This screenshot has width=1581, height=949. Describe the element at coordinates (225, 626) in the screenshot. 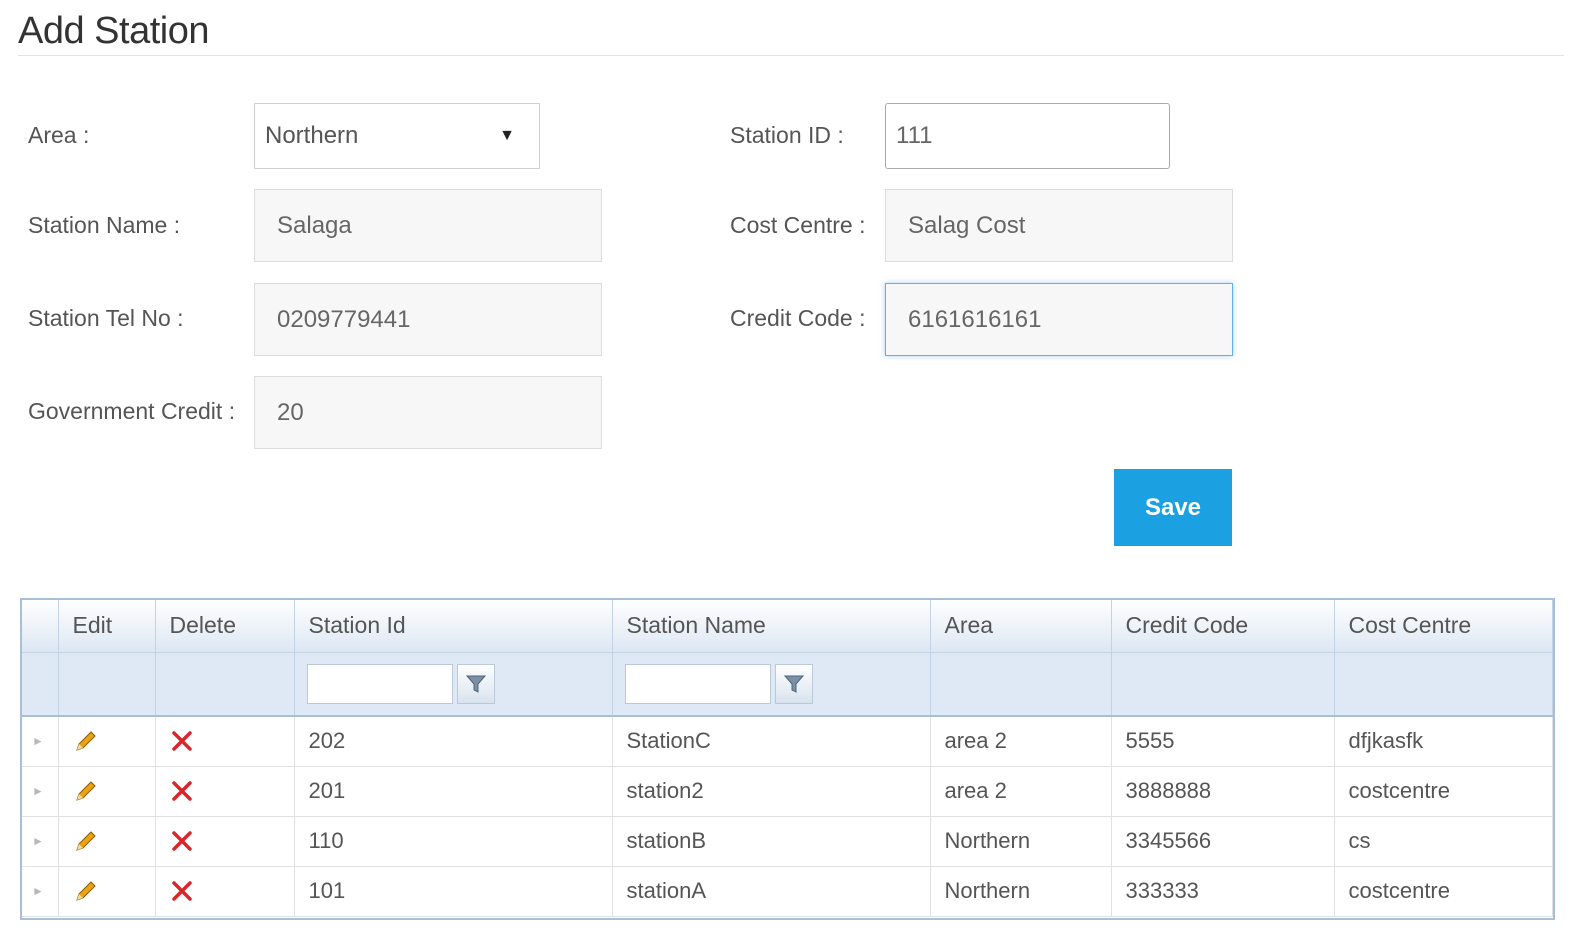

I see `column-header-delete: Delete` at that location.